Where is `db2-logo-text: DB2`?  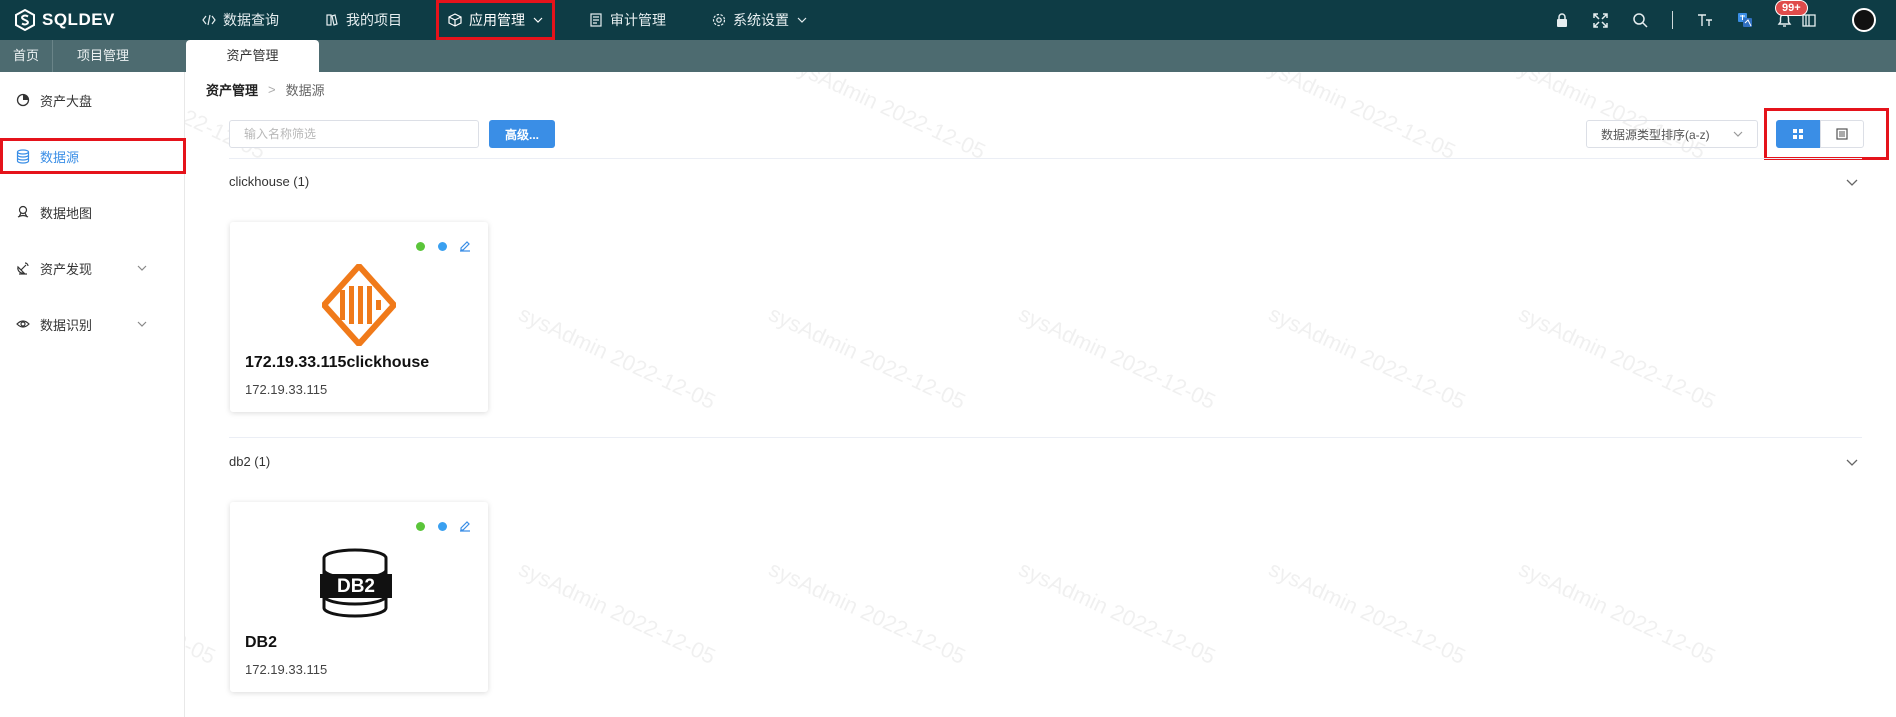
db2-logo-text: DB2 is located at coordinates (356, 586).